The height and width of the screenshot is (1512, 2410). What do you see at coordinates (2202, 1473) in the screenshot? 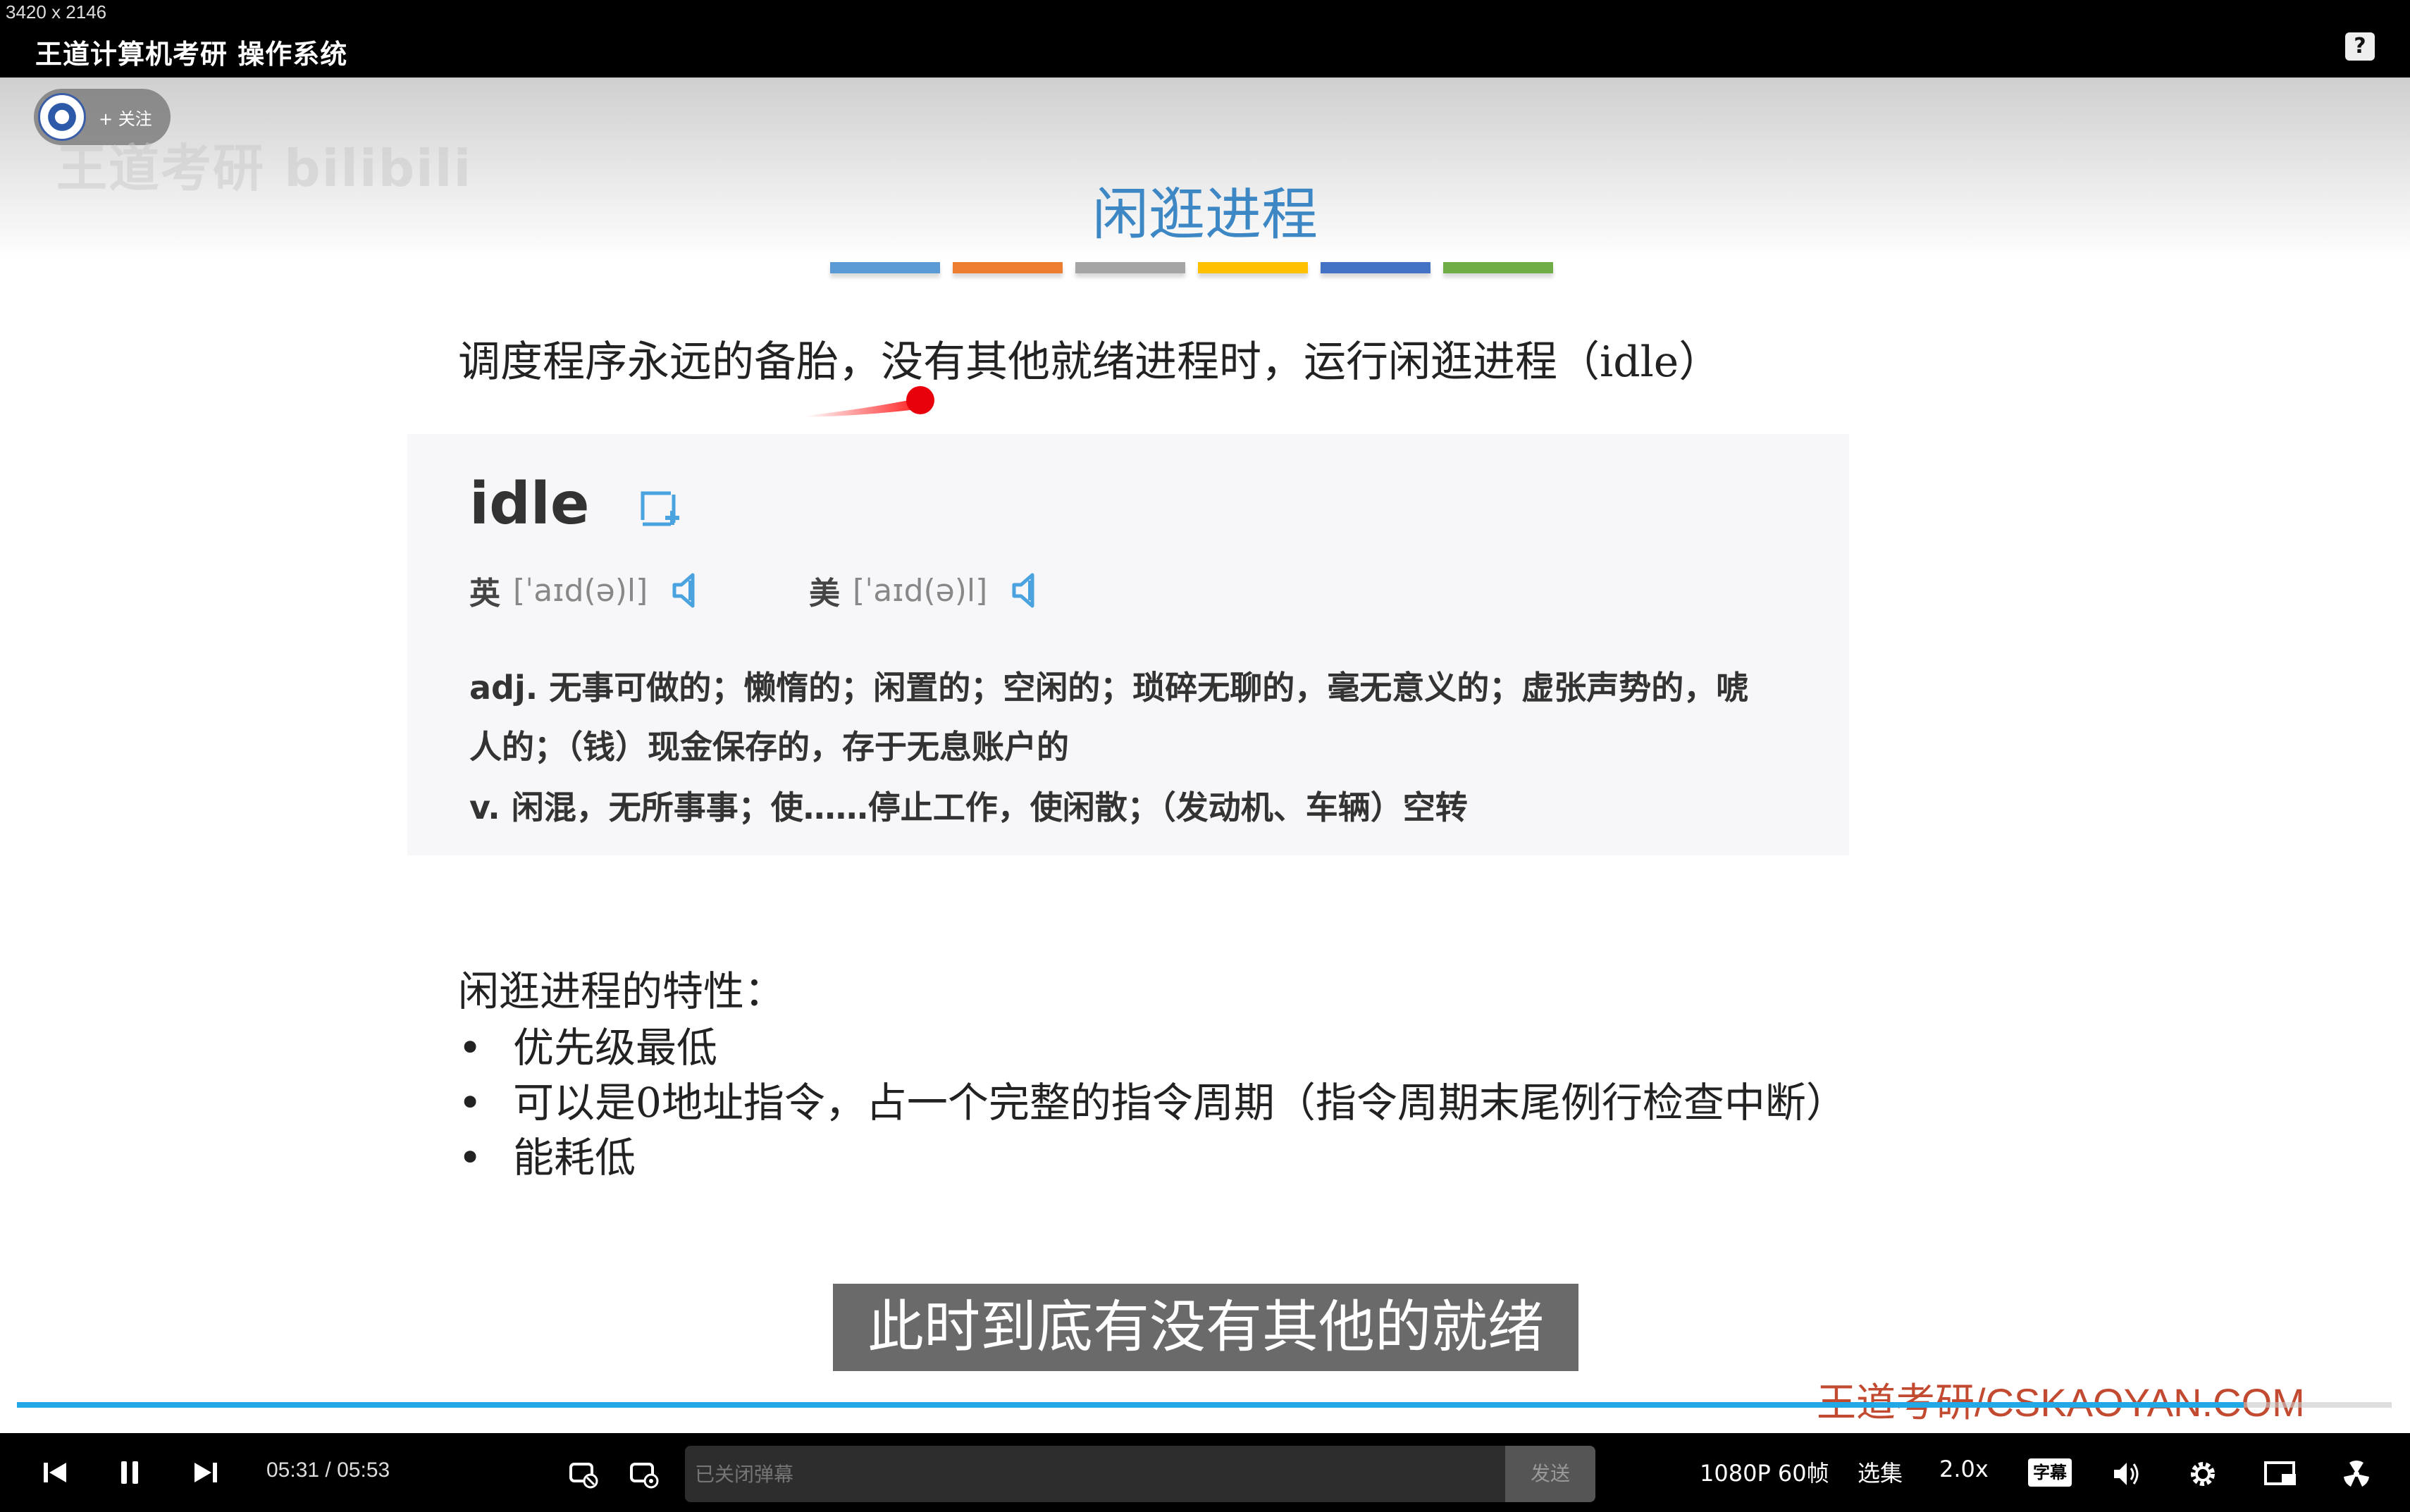
I see `settings-gear-icon` at bounding box center [2202, 1473].